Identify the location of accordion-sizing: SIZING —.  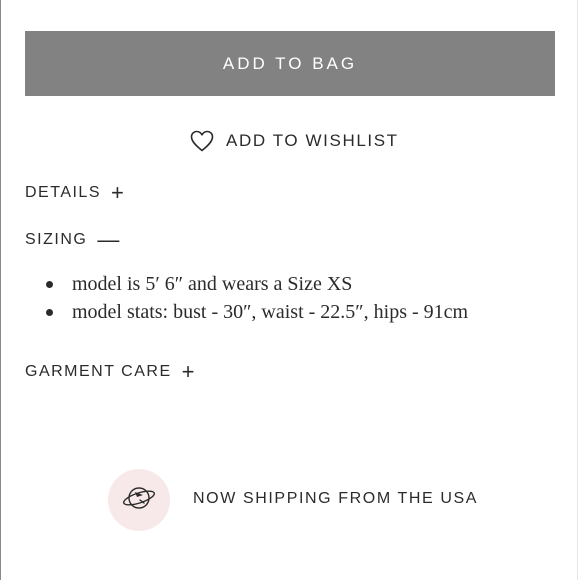
(73, 240).